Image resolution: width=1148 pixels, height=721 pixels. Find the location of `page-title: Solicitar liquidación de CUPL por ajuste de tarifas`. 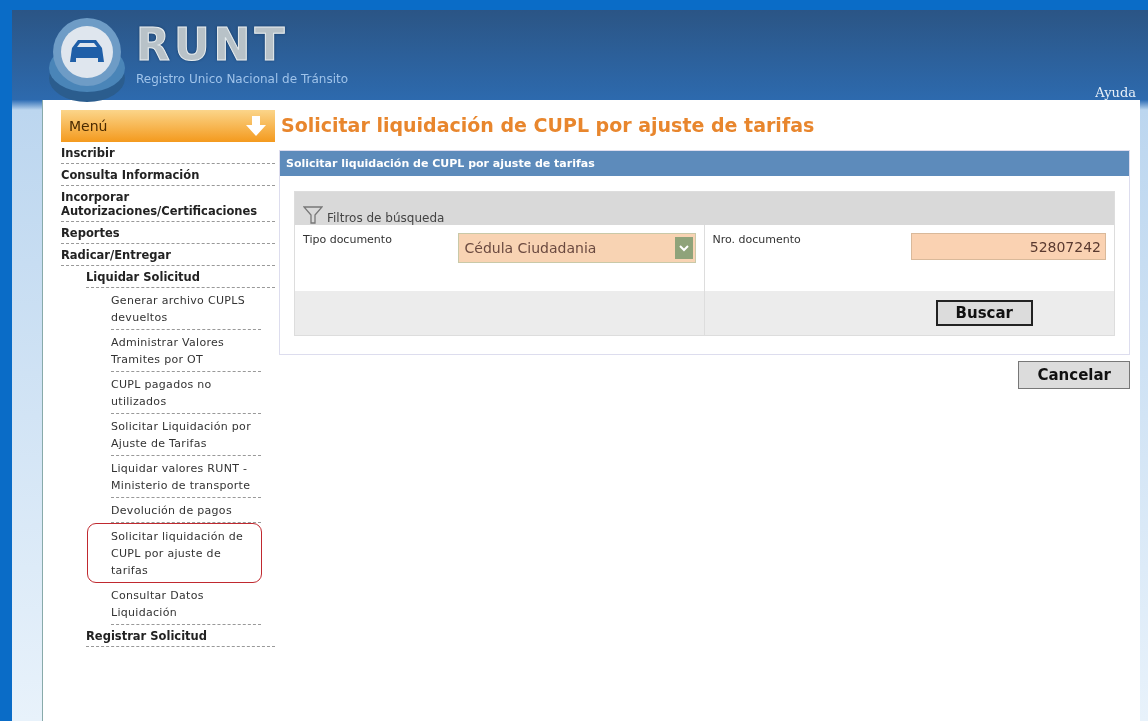

page-title: Solicitar liquidación de CUPL por ajuste de tarifas is located at coordinates (548, 125).